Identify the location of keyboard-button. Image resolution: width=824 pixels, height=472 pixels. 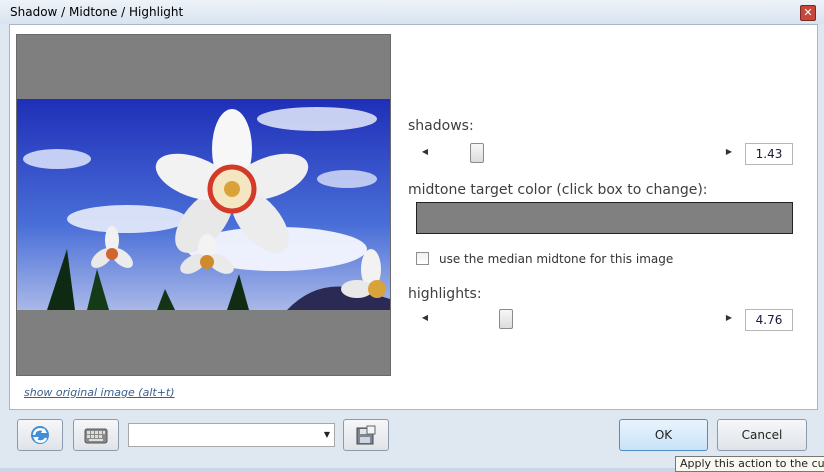
(96, 435).